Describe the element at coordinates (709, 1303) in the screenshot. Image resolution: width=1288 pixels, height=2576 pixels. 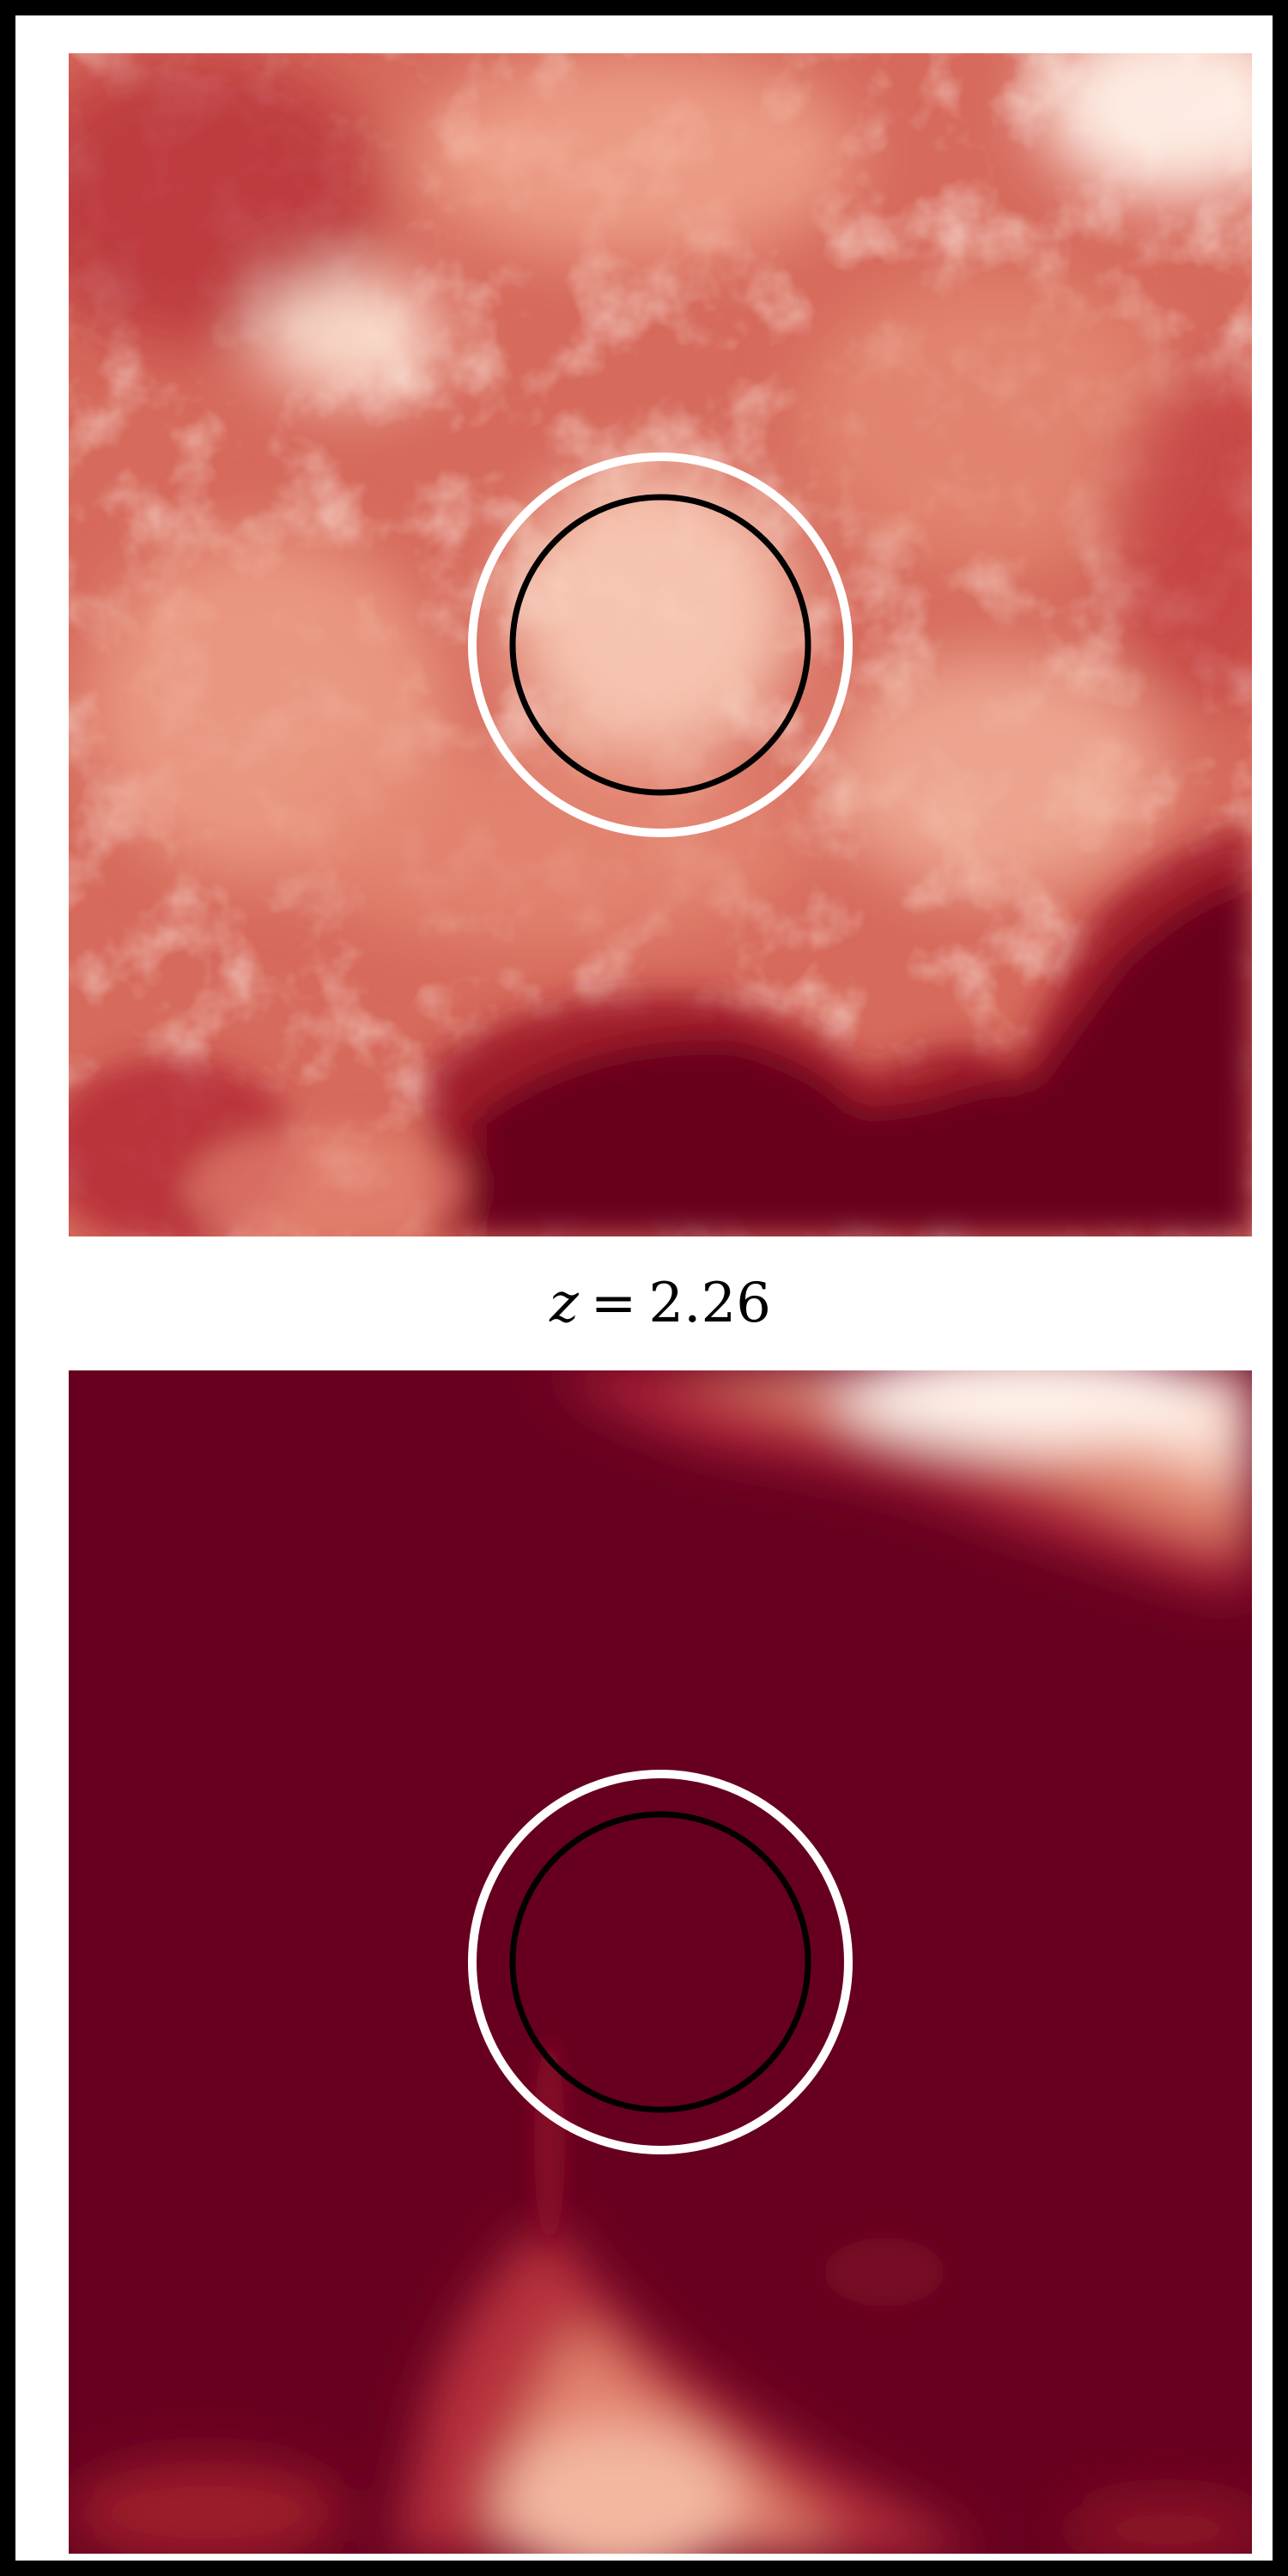
I see `redshift-value: 2.26` at that location.